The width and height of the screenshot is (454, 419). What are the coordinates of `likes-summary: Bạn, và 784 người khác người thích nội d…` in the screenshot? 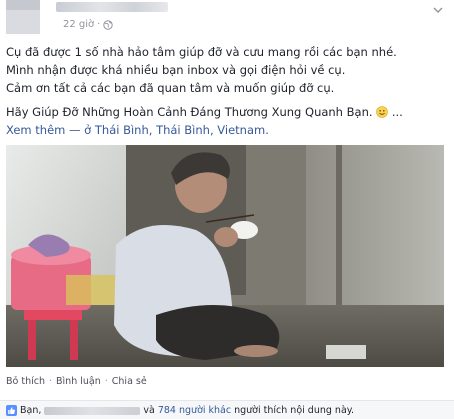 It's located at (180, 410).